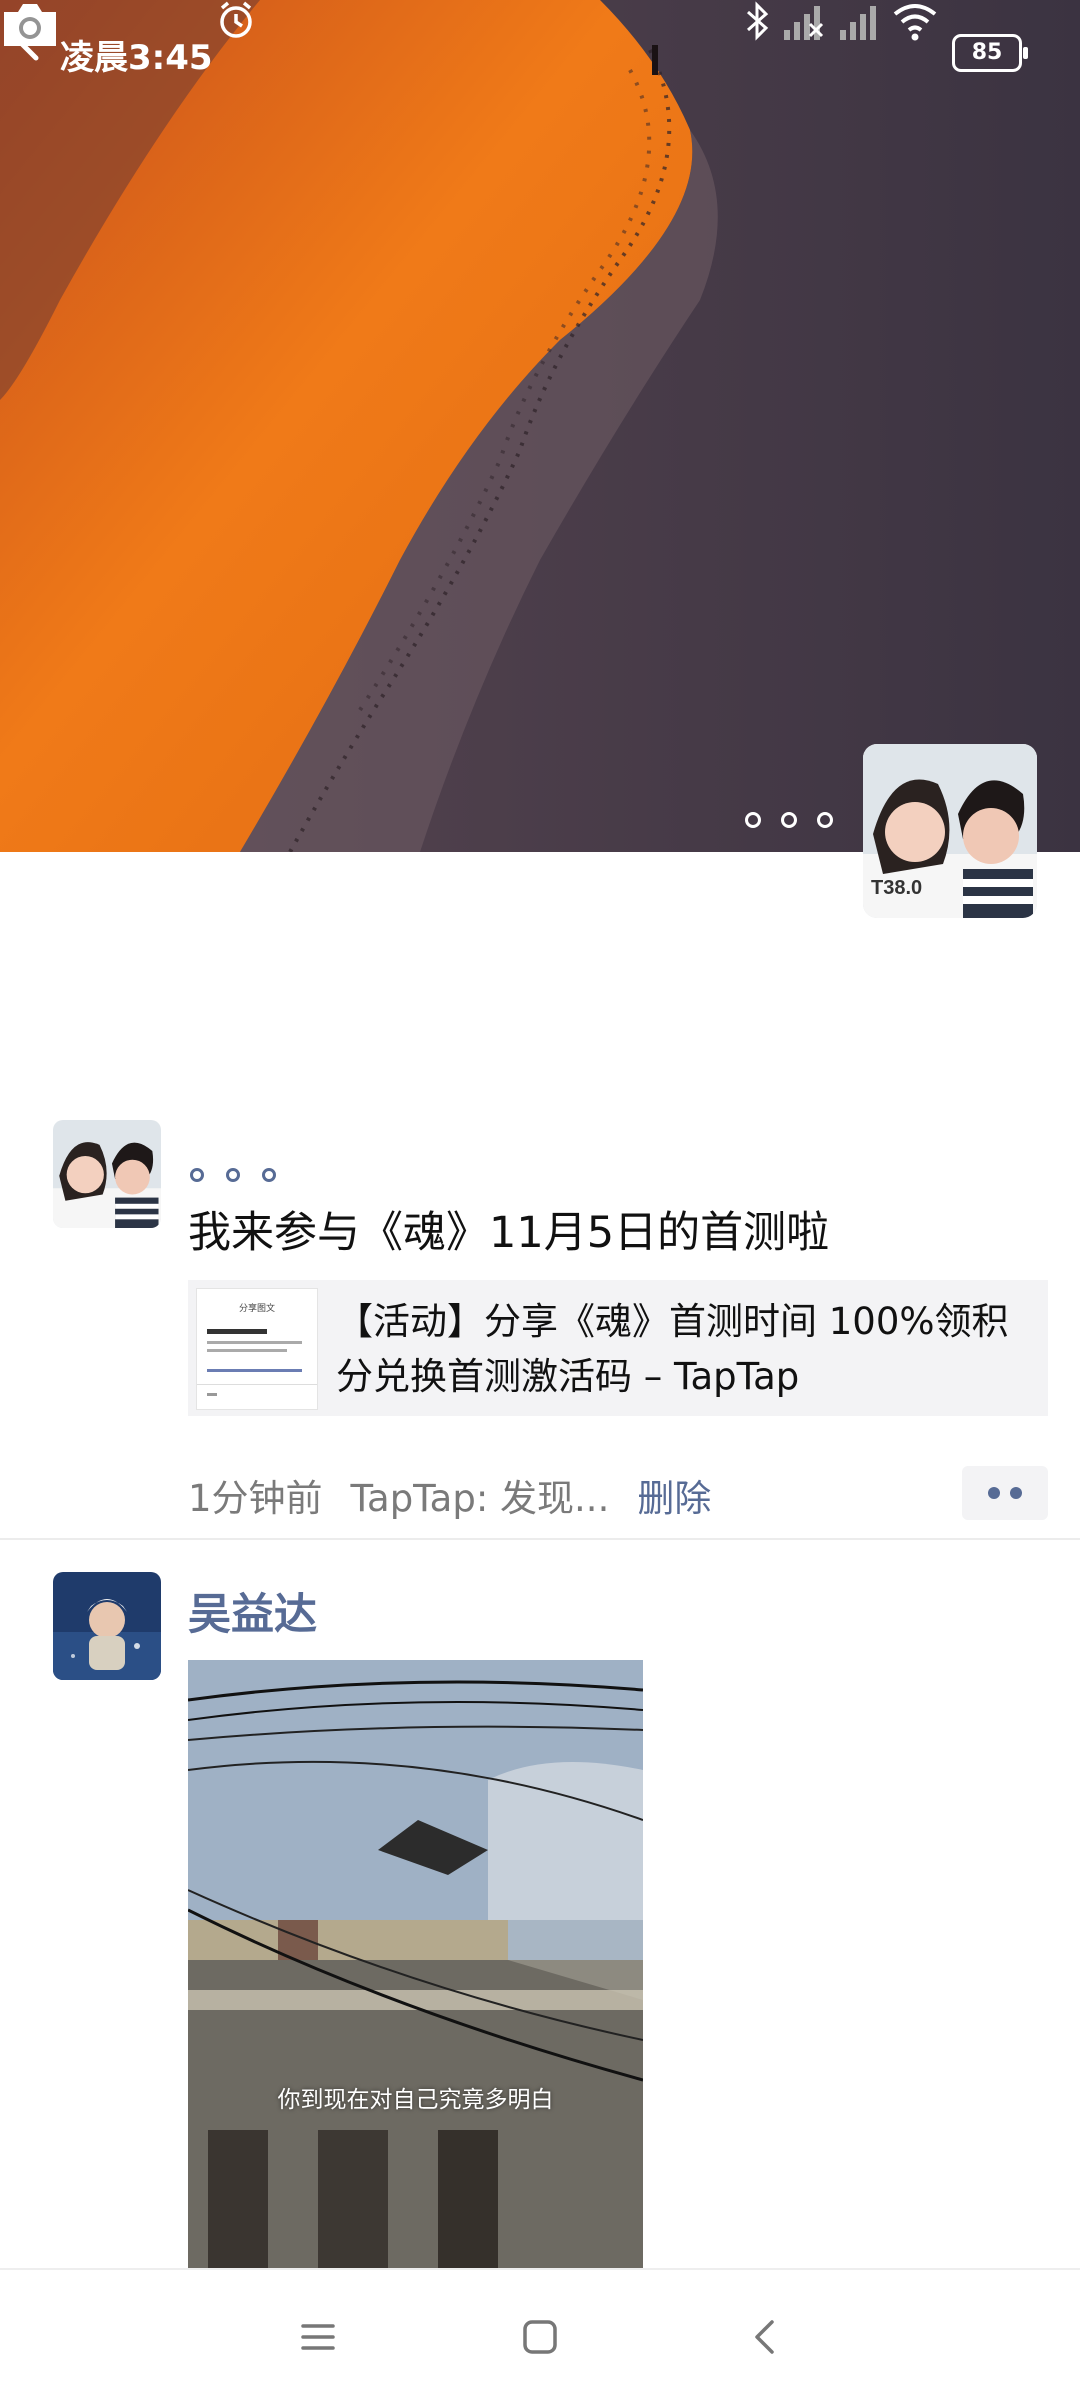 This screenshot has width=1080, height=2402. Describe the element at coordinates (672, 1349) in the screenshot. I see `link-title: 【活动】分享《魂》首测时间 100%领积分兑换首测激活码 – TapTap` at that location.